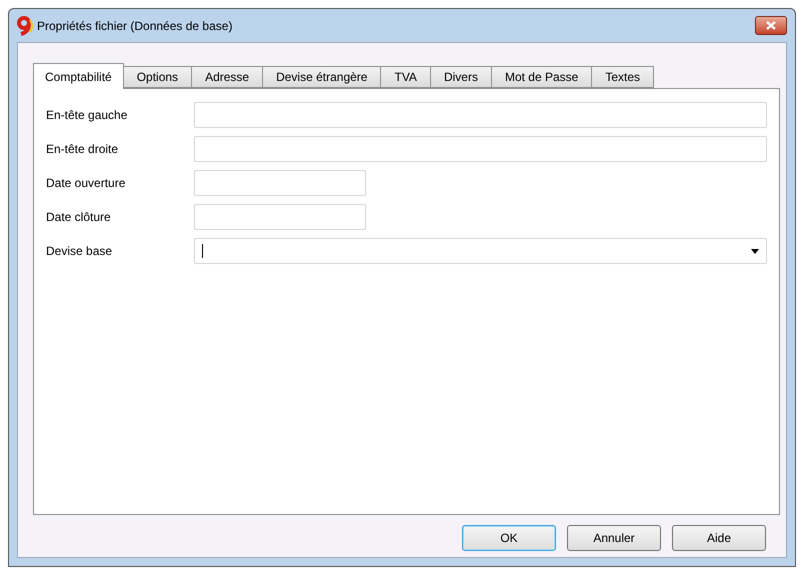 The height and width of the screenshot is (572, 802). I want to click on close-button, so click(771, 25).